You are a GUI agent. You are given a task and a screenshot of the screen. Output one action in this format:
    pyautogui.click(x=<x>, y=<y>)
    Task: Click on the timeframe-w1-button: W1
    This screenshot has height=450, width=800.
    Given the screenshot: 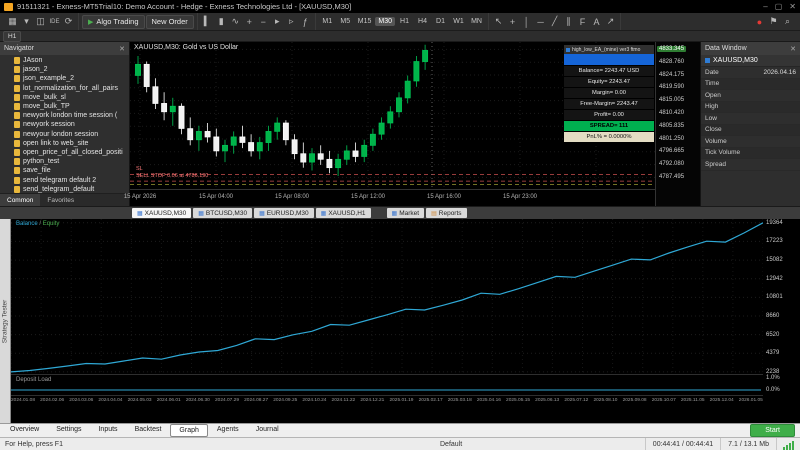 What is the action you would take?
    pyautogui.click(x=458, y=21)
    